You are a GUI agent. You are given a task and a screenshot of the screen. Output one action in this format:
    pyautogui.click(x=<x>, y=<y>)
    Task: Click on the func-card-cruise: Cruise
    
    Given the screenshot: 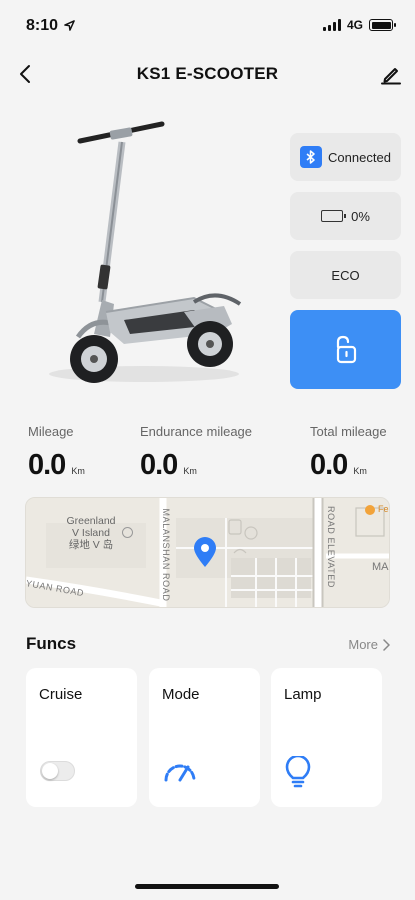 What is the action you would take?
    pyautogui.click(x=81, y=737)
    